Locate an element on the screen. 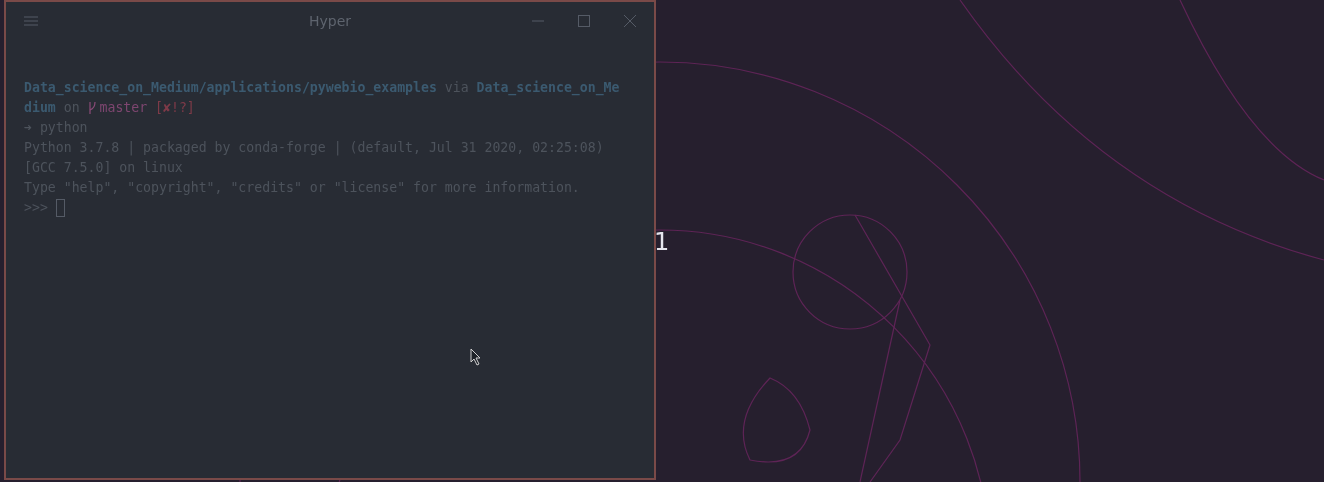 This screenshot has height=482, width=1324. directory-path: Data_science_on_Medium/applications/pywebio_examples is located at coordinates (230, 88).